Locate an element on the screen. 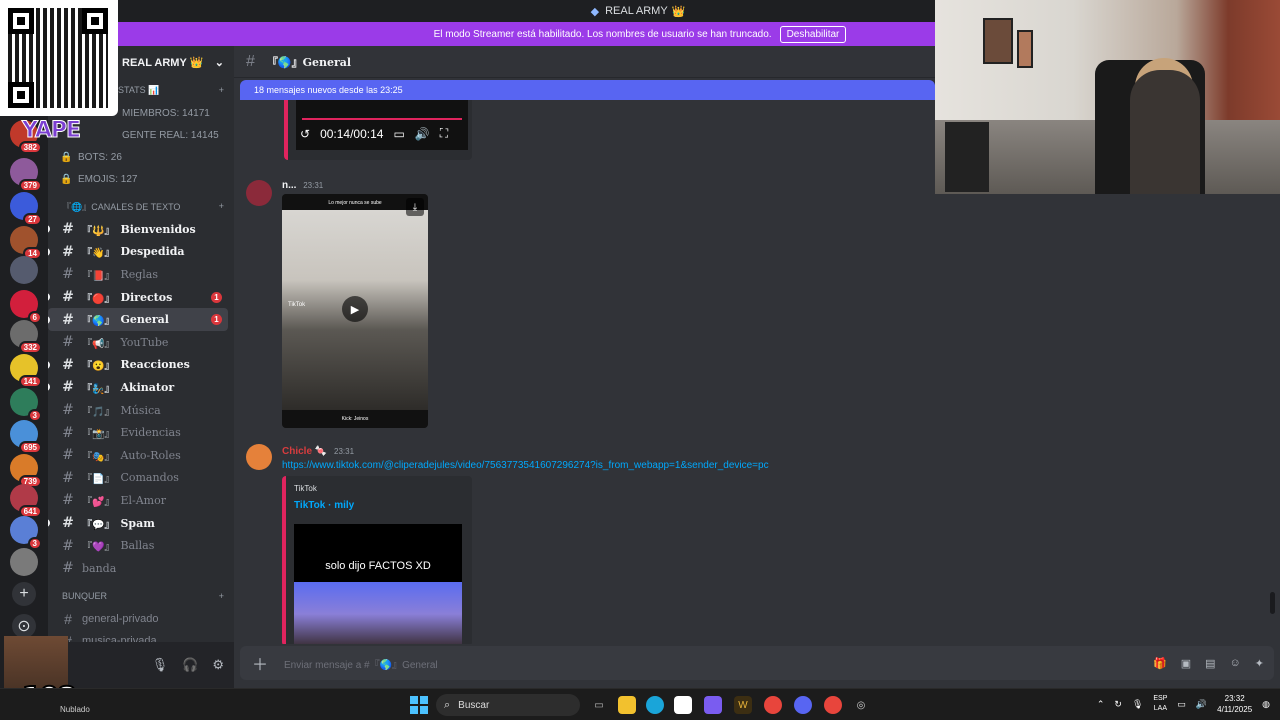 The height and width of the screenshot is (720, 1280). microphone-icon: 🎙 is located at coordinates (160, 665).